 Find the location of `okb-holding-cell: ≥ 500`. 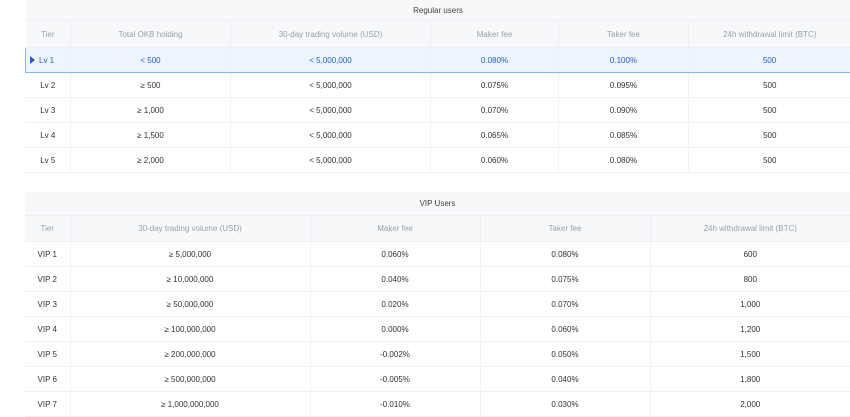

okb-holding-cell: ≥ 500 is located at coordinates (151, 85).